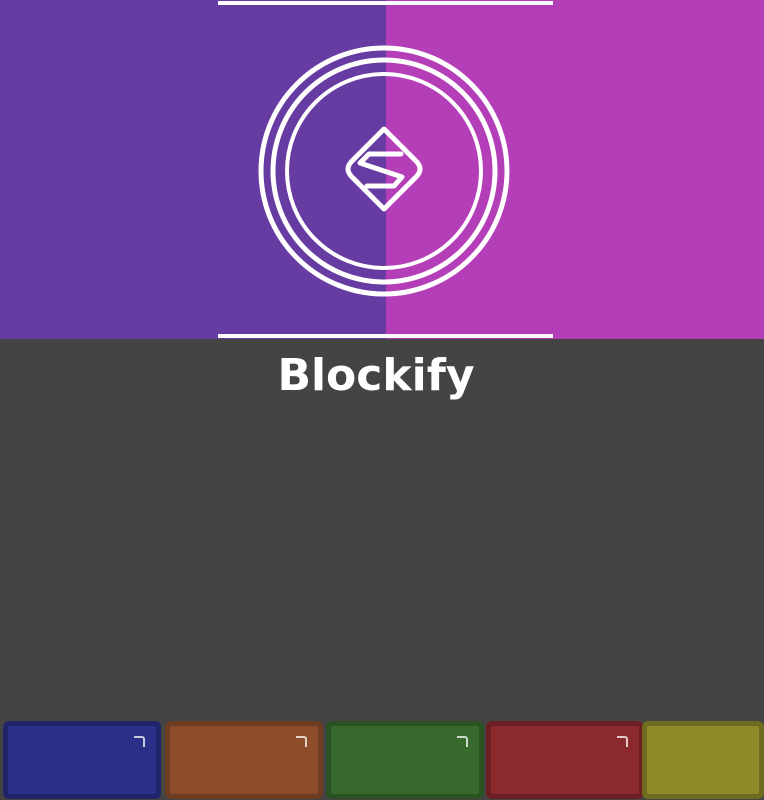 Image resolution: width=764 pixels, height=800 pixels. Describe the element at coordinates (385, 3) in the screenshot. I see `hero-top-line` at that location.